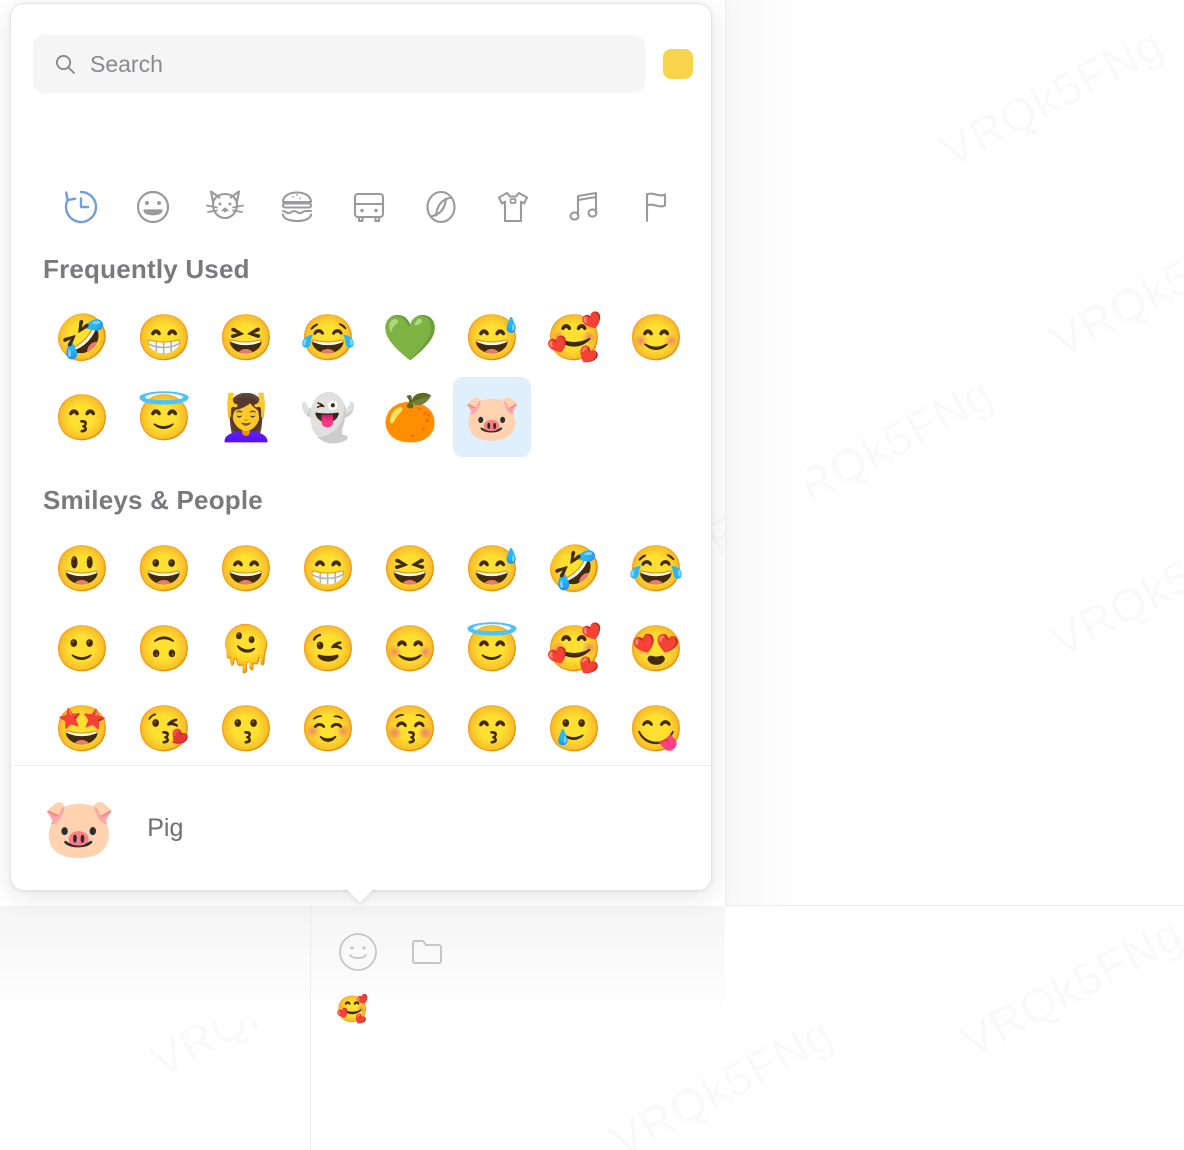 Image resolution: width=1184 pixels, height=1150 pixels. I want to click on emoji-cell: 💆‍♀️, so click(246, 417).